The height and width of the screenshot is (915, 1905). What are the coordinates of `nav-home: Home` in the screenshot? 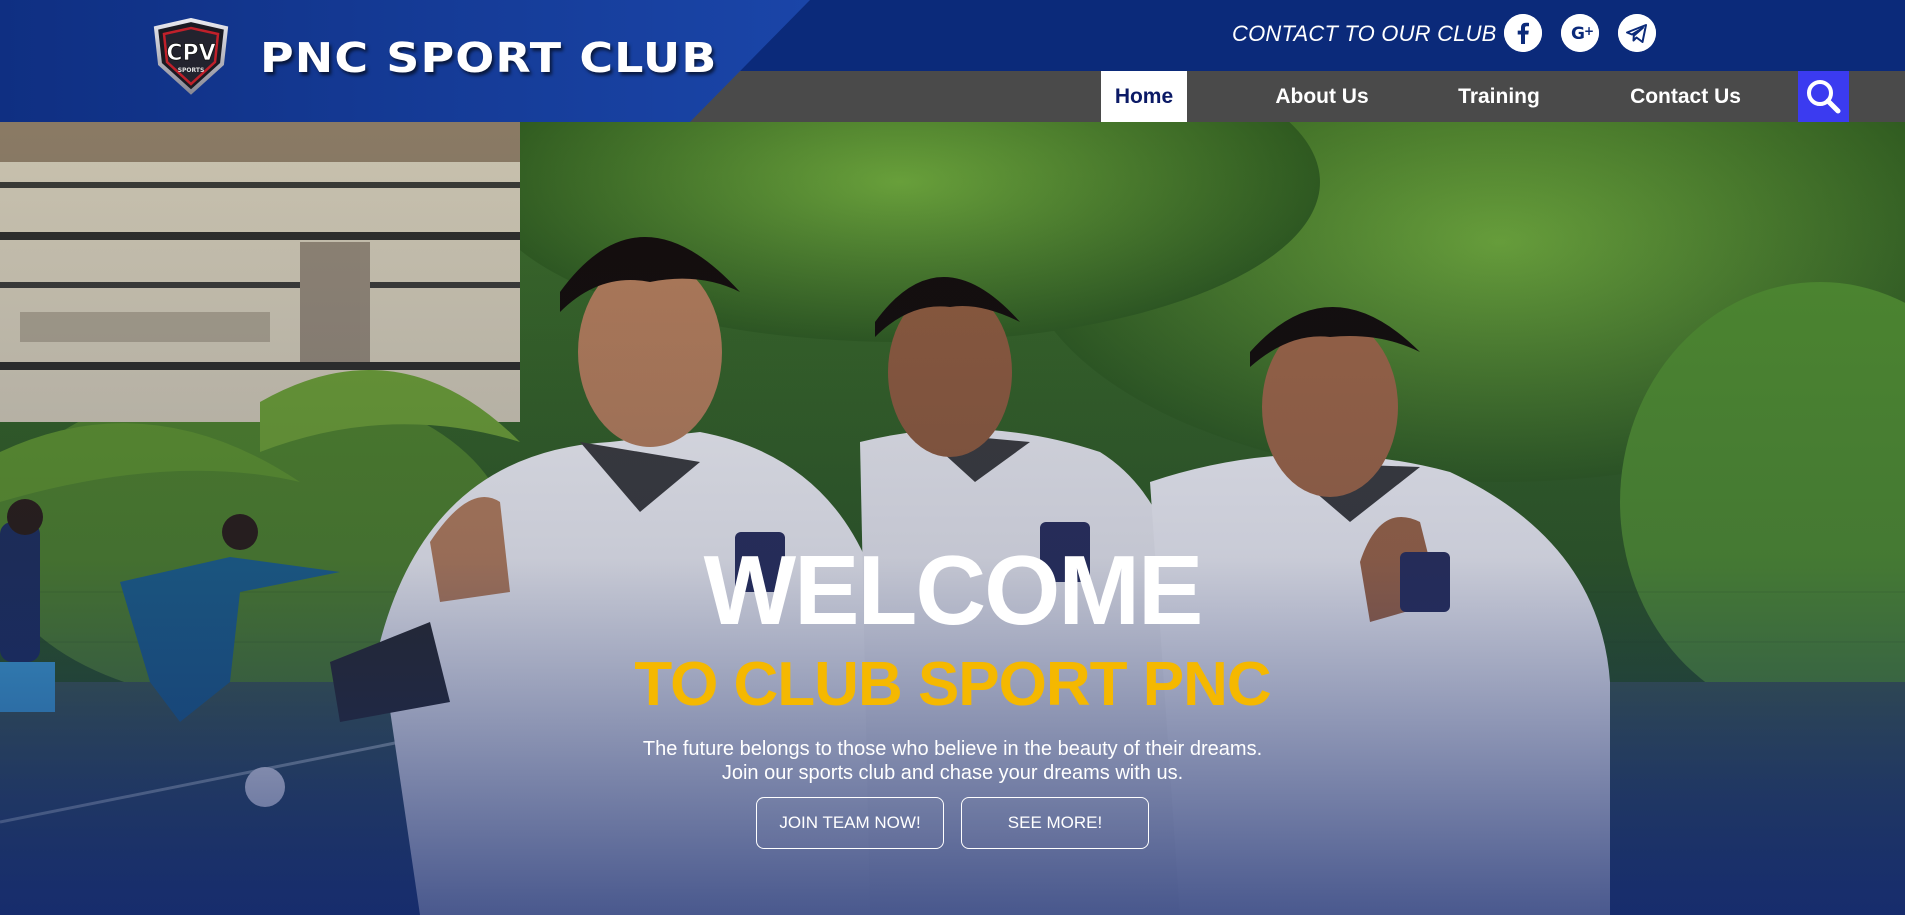 It's located at (1144, 96).